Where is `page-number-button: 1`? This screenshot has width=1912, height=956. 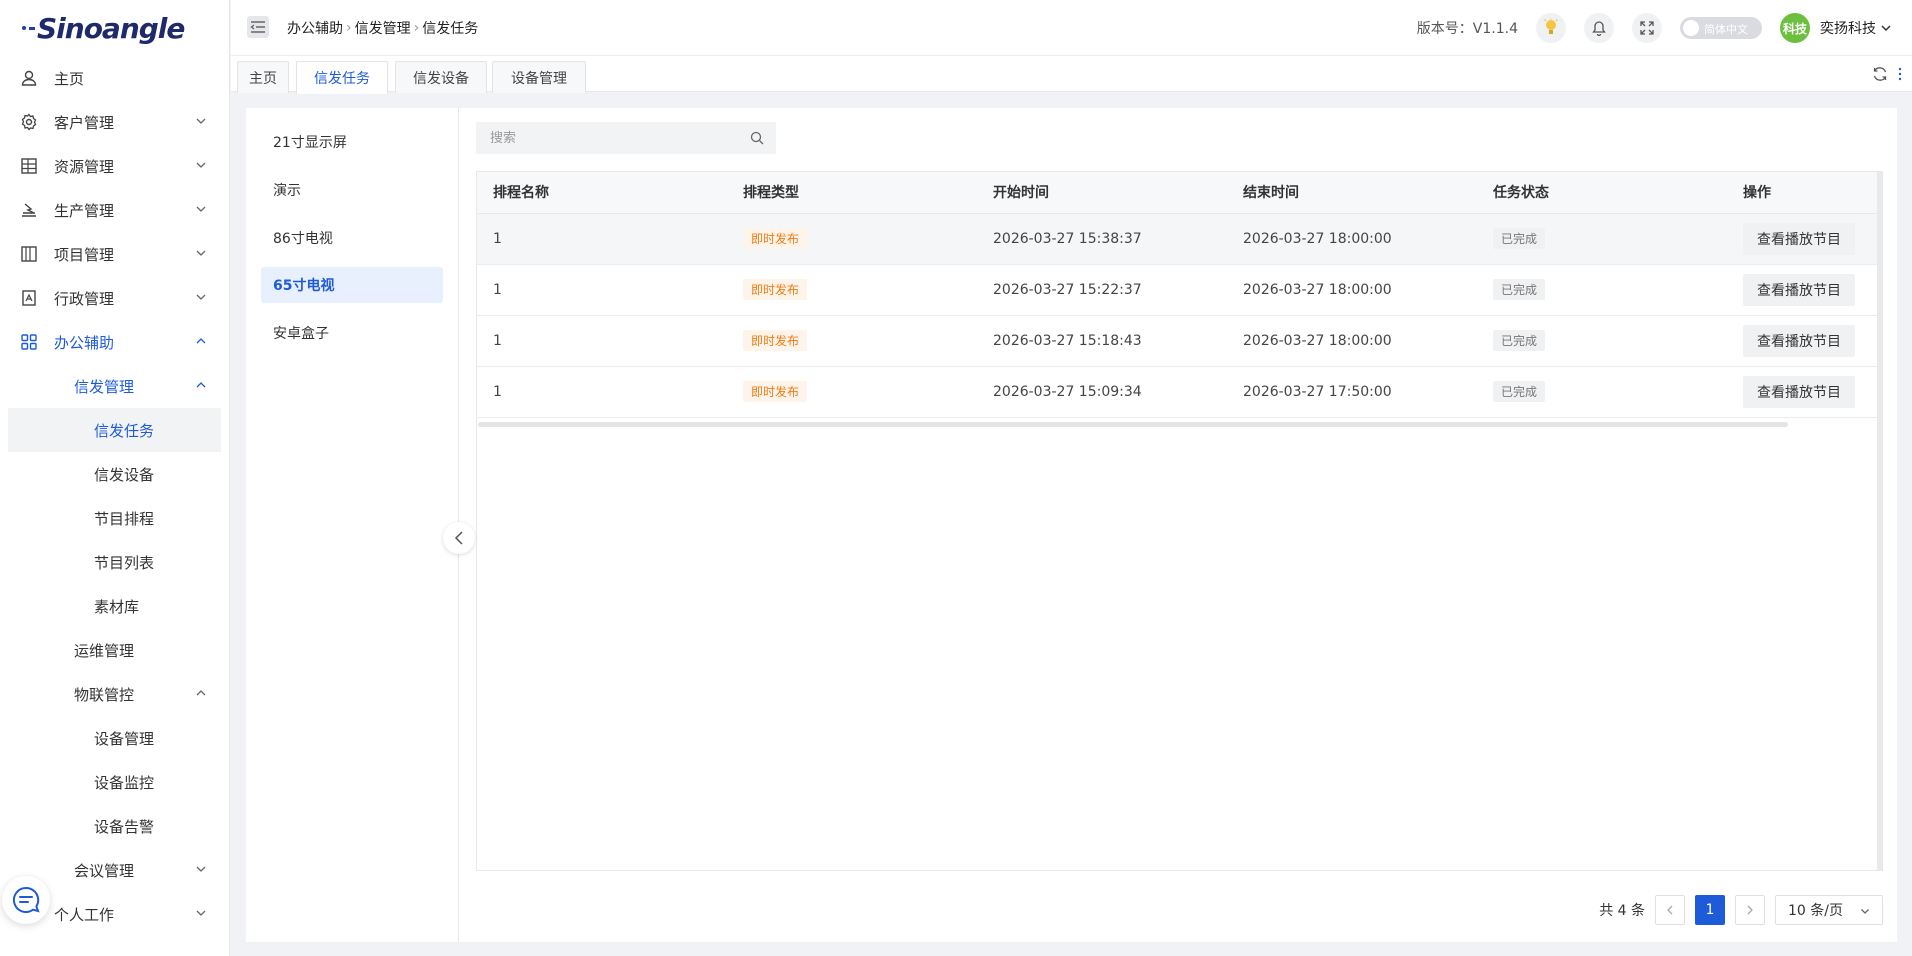
page-number-button: 1 is located at coordinates (1710, 910).